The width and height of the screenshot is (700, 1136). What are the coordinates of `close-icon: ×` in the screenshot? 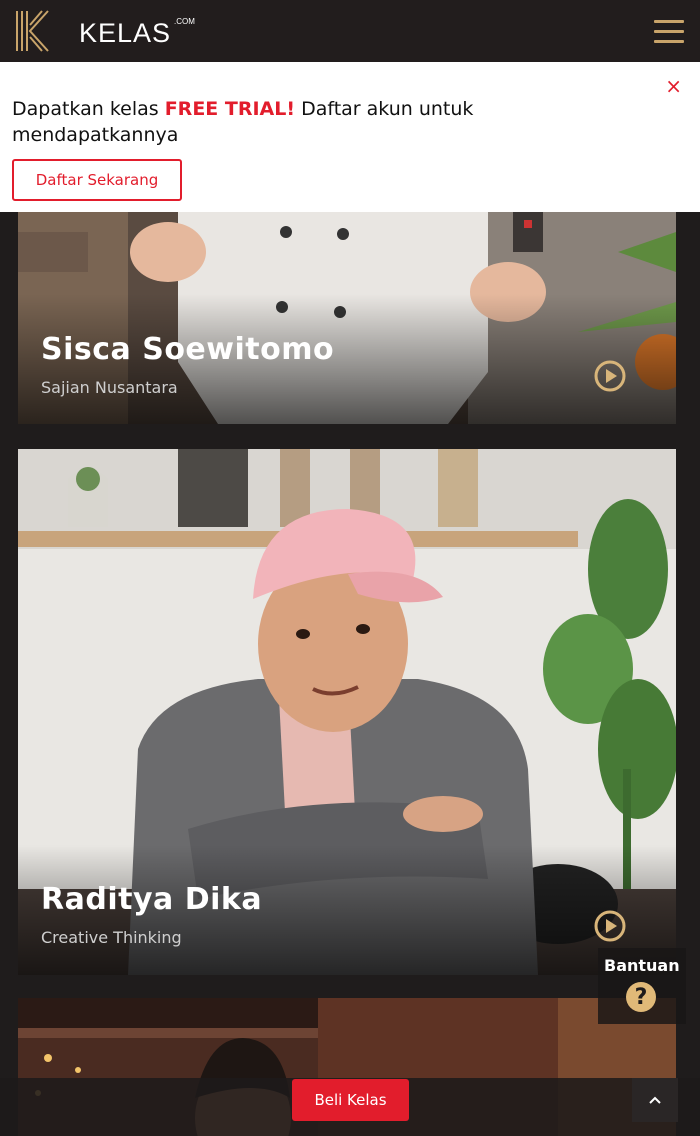 It's located at (673, 86).